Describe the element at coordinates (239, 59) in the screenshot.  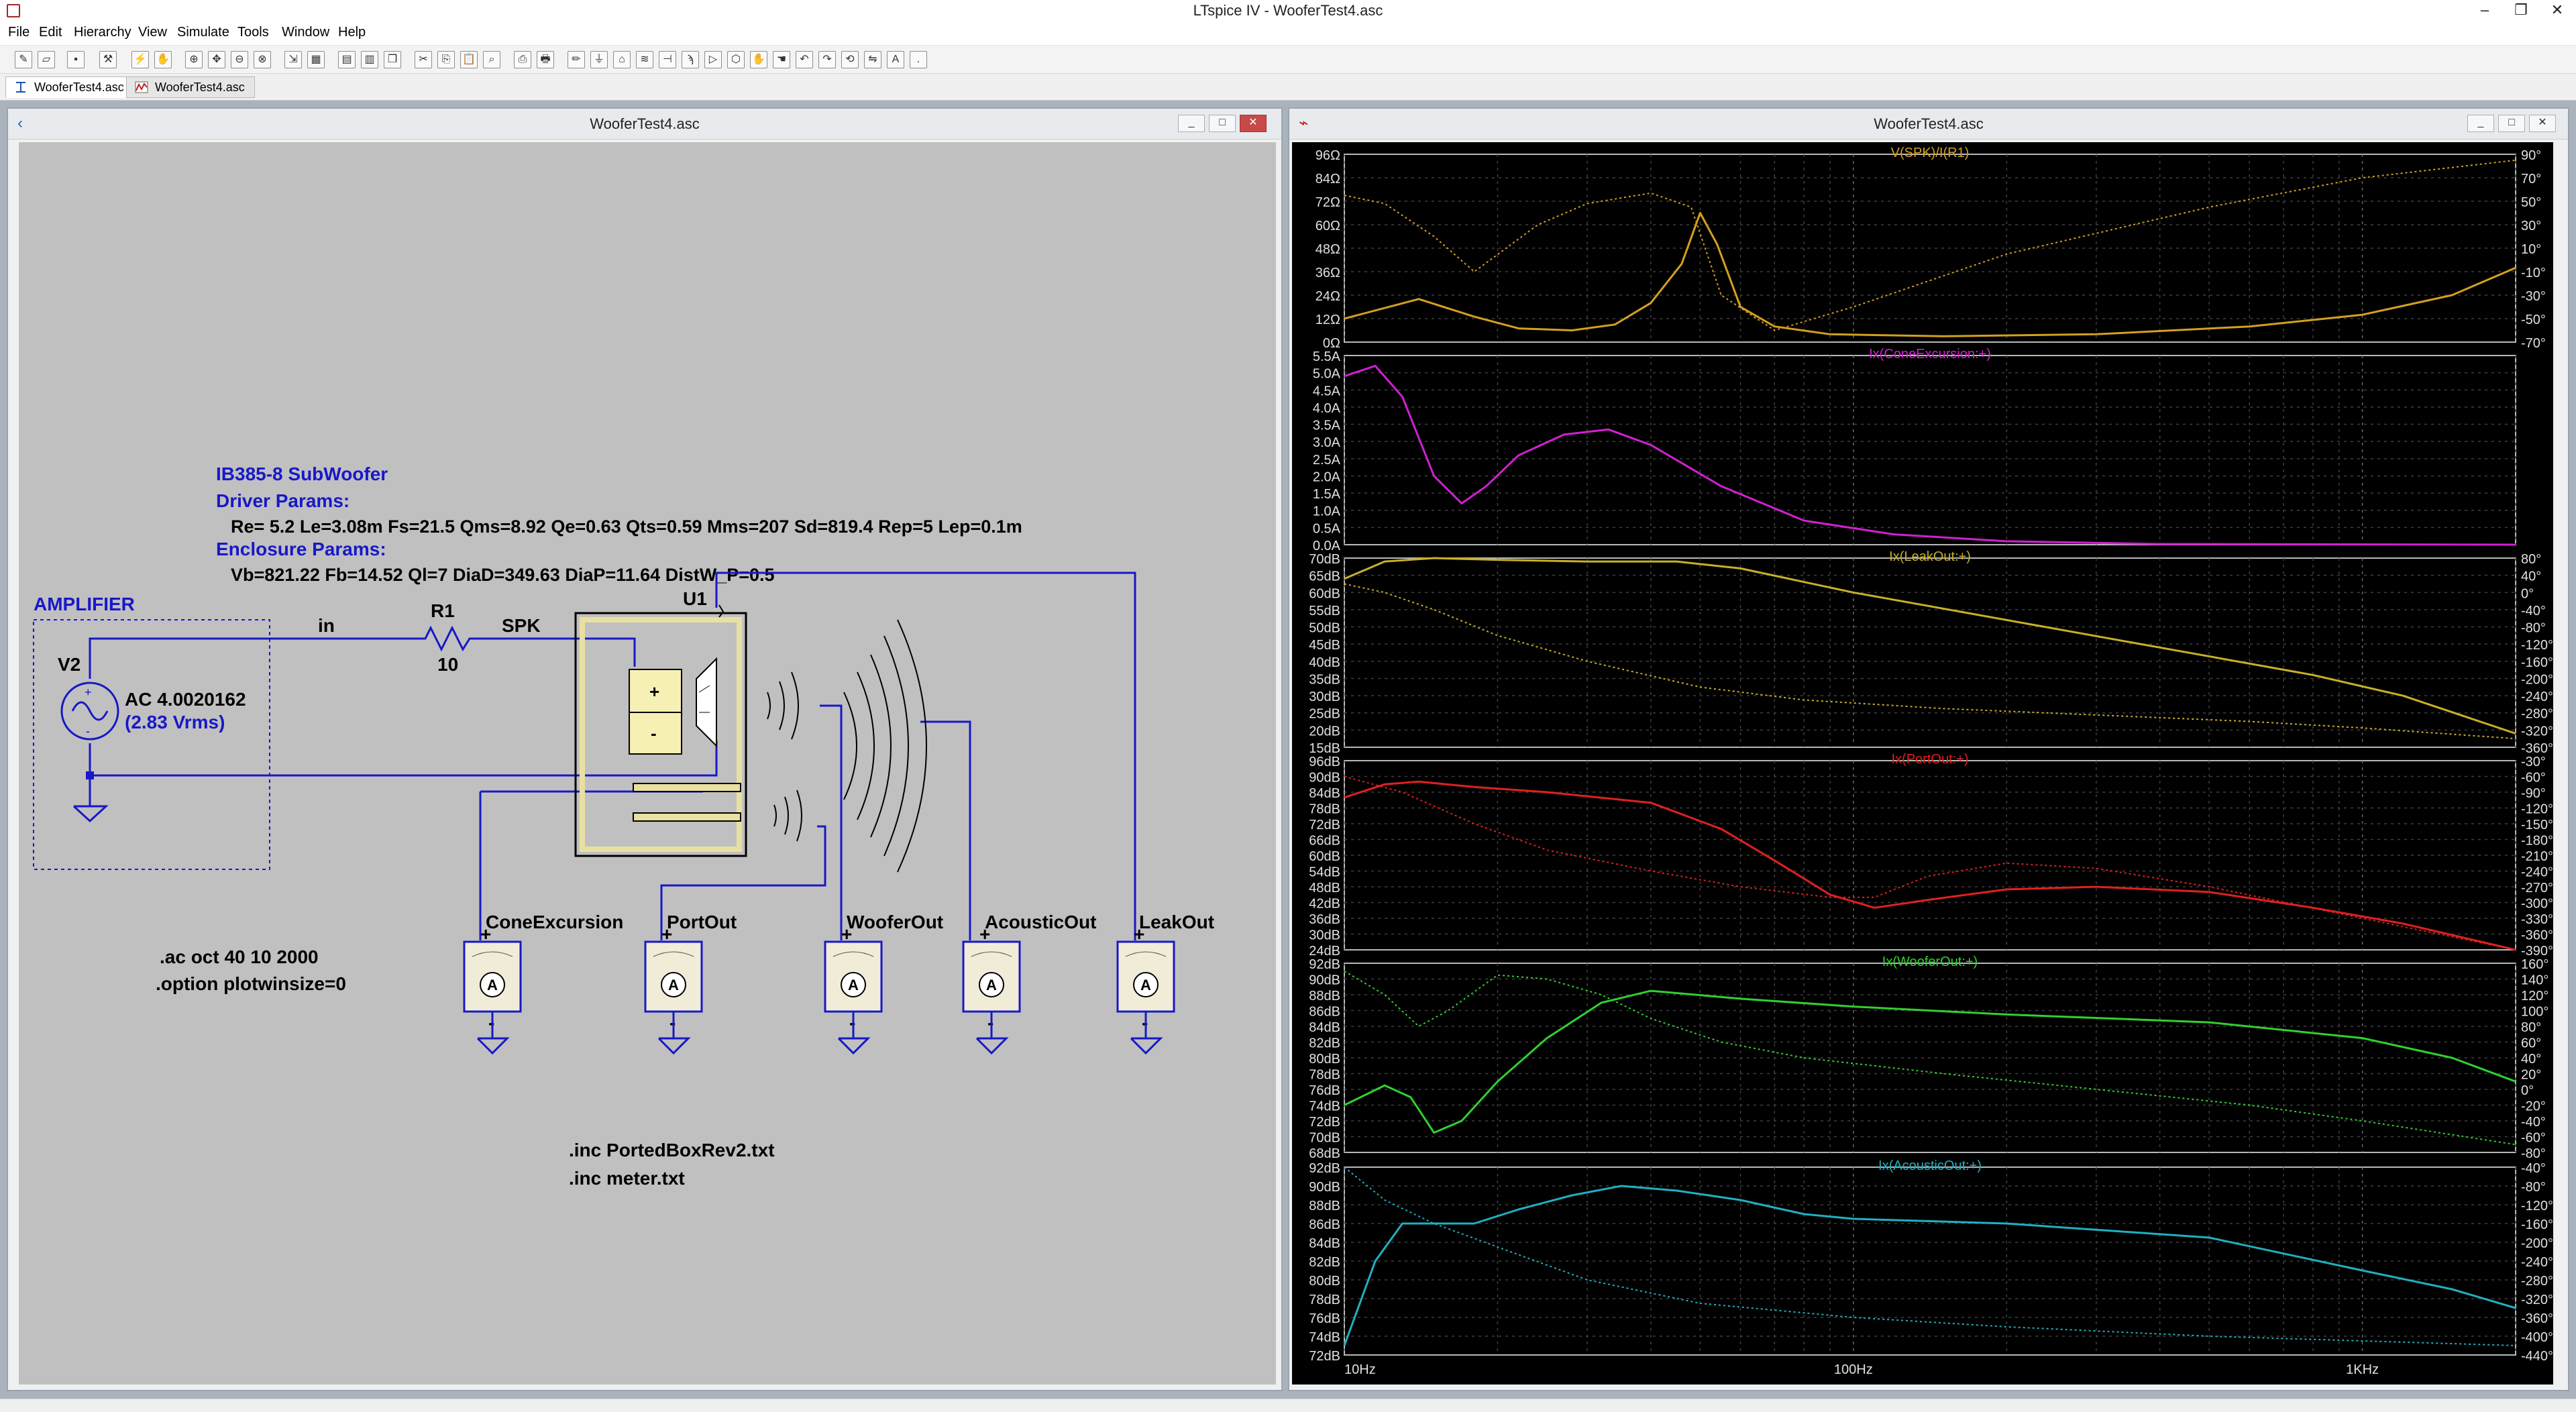
I see `zoom-out-icon: ⊖` at that location.